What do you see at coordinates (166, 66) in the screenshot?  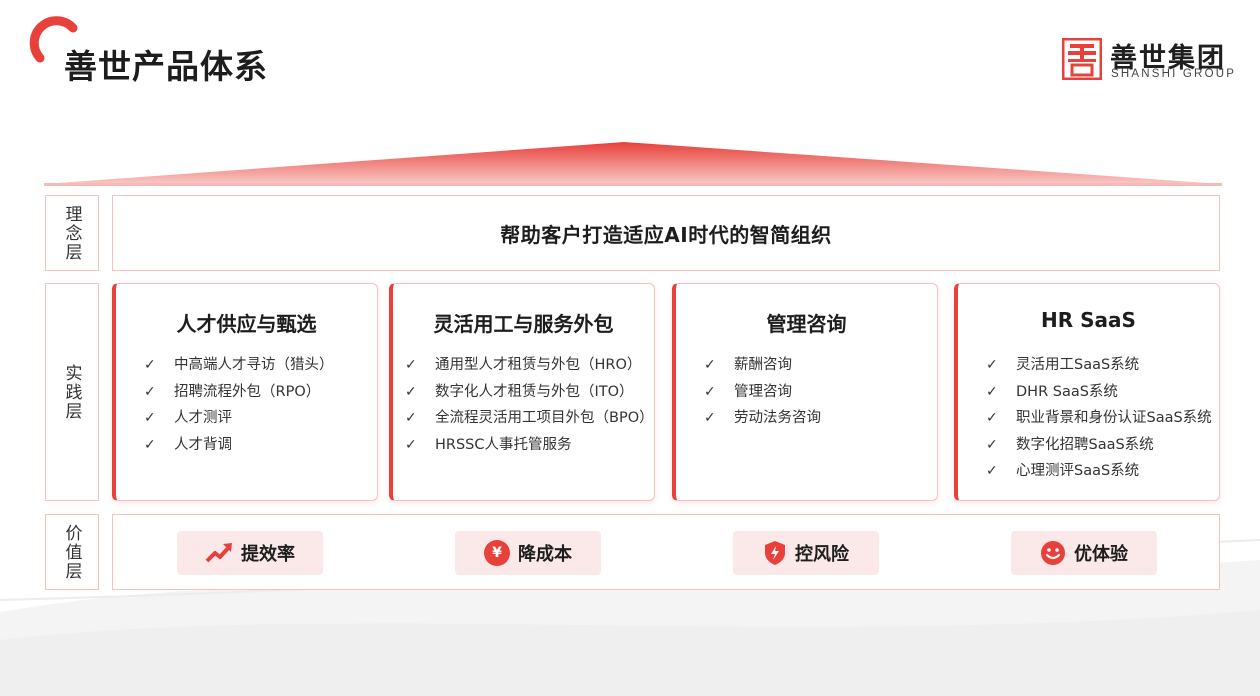 I see `page-title: 善世产品体系` at bounding box center [166, 66].